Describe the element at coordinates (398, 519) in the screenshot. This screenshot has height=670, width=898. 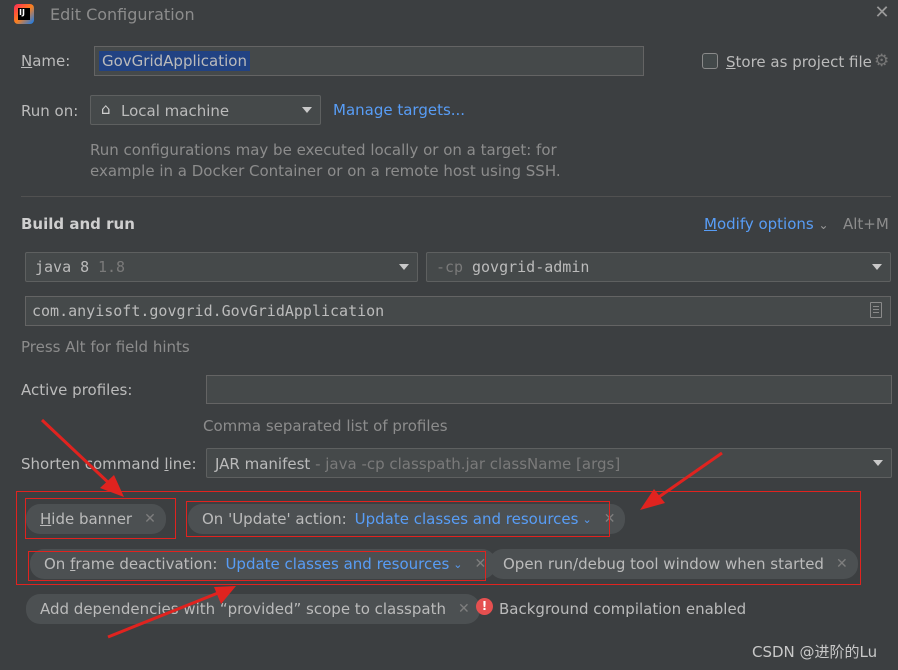
I see `annotation-box-on-update` at that location.